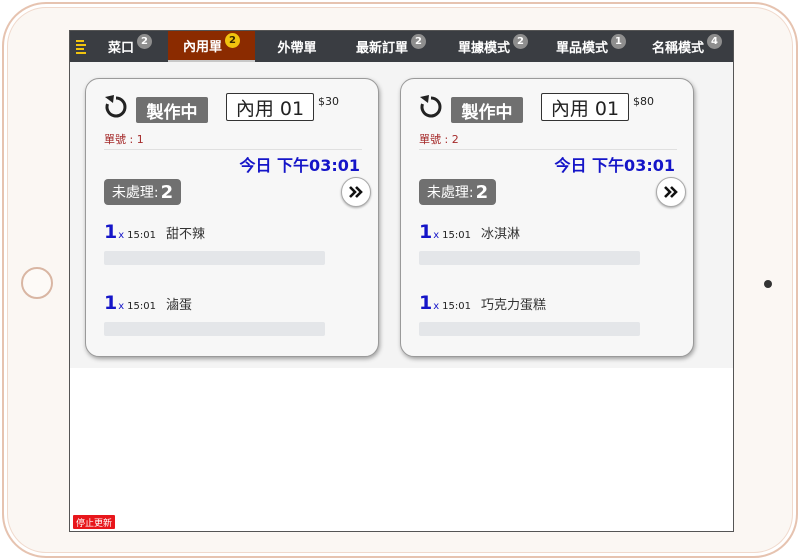 The image size is (800, 560). I want to click on item-name: 冰淇淋, so click(500, 234).